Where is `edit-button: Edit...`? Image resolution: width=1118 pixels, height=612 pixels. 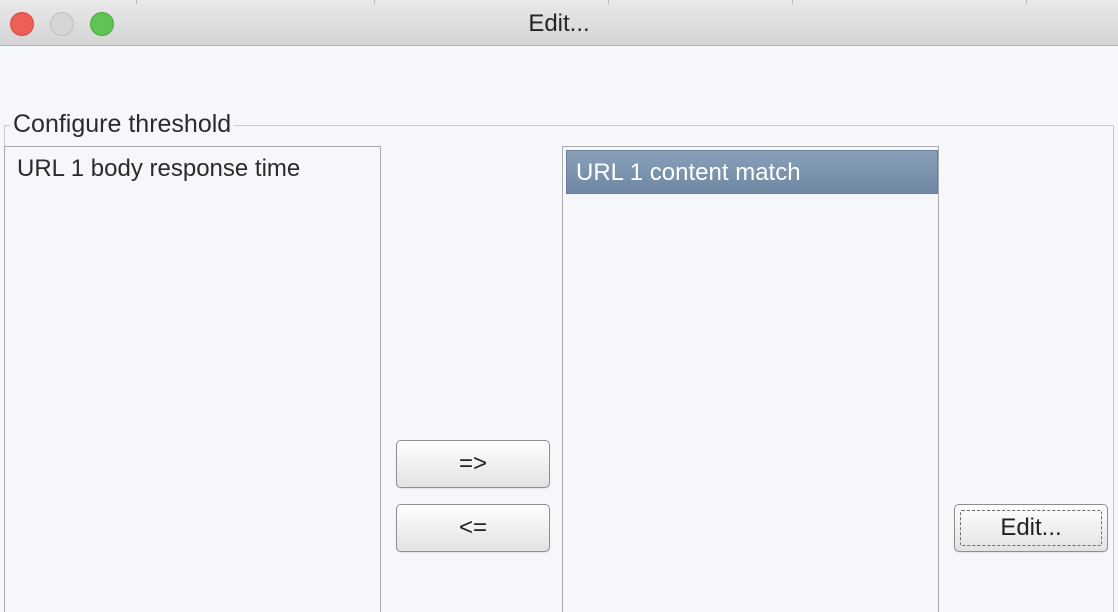 edit-button: Edit... is located at coordinates (1031, 528).